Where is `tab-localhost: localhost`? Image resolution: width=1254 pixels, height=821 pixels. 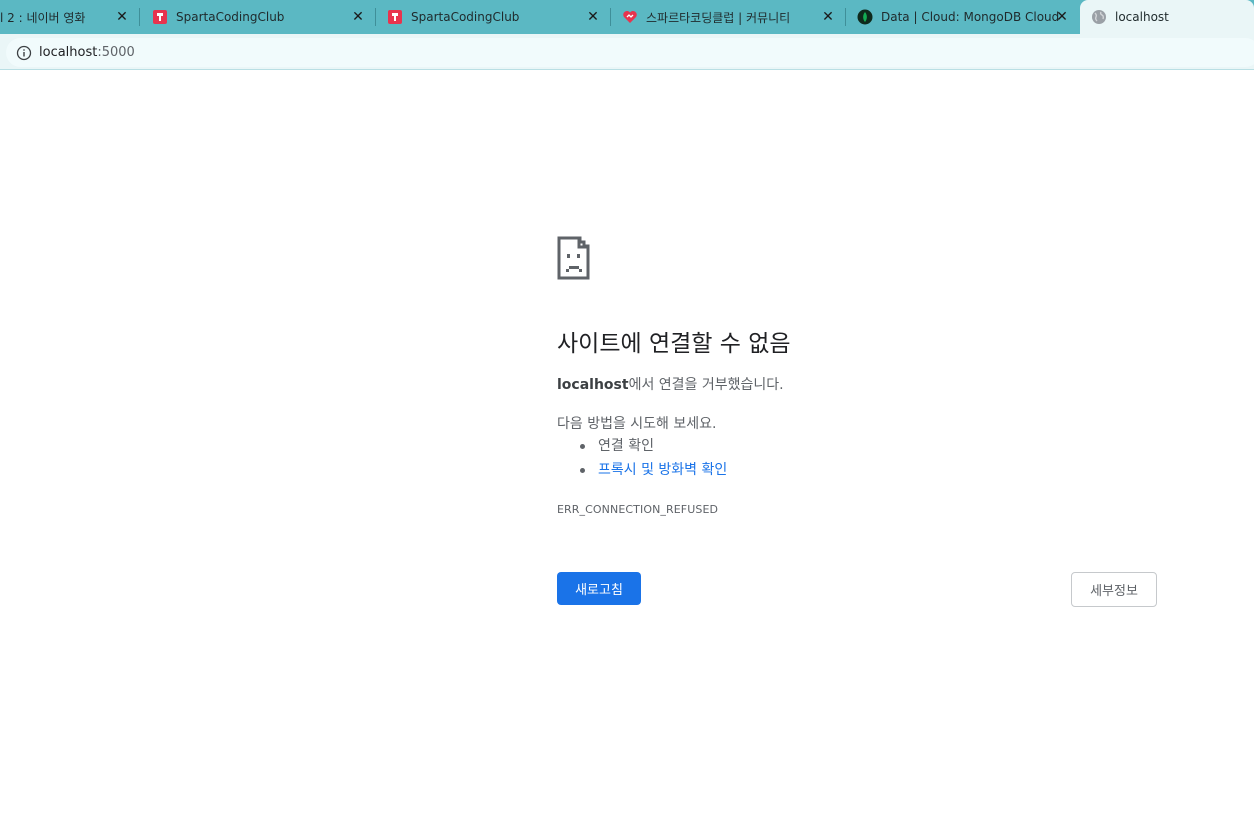 tab-localhost: localhost is located at coordinates (1167, 17).